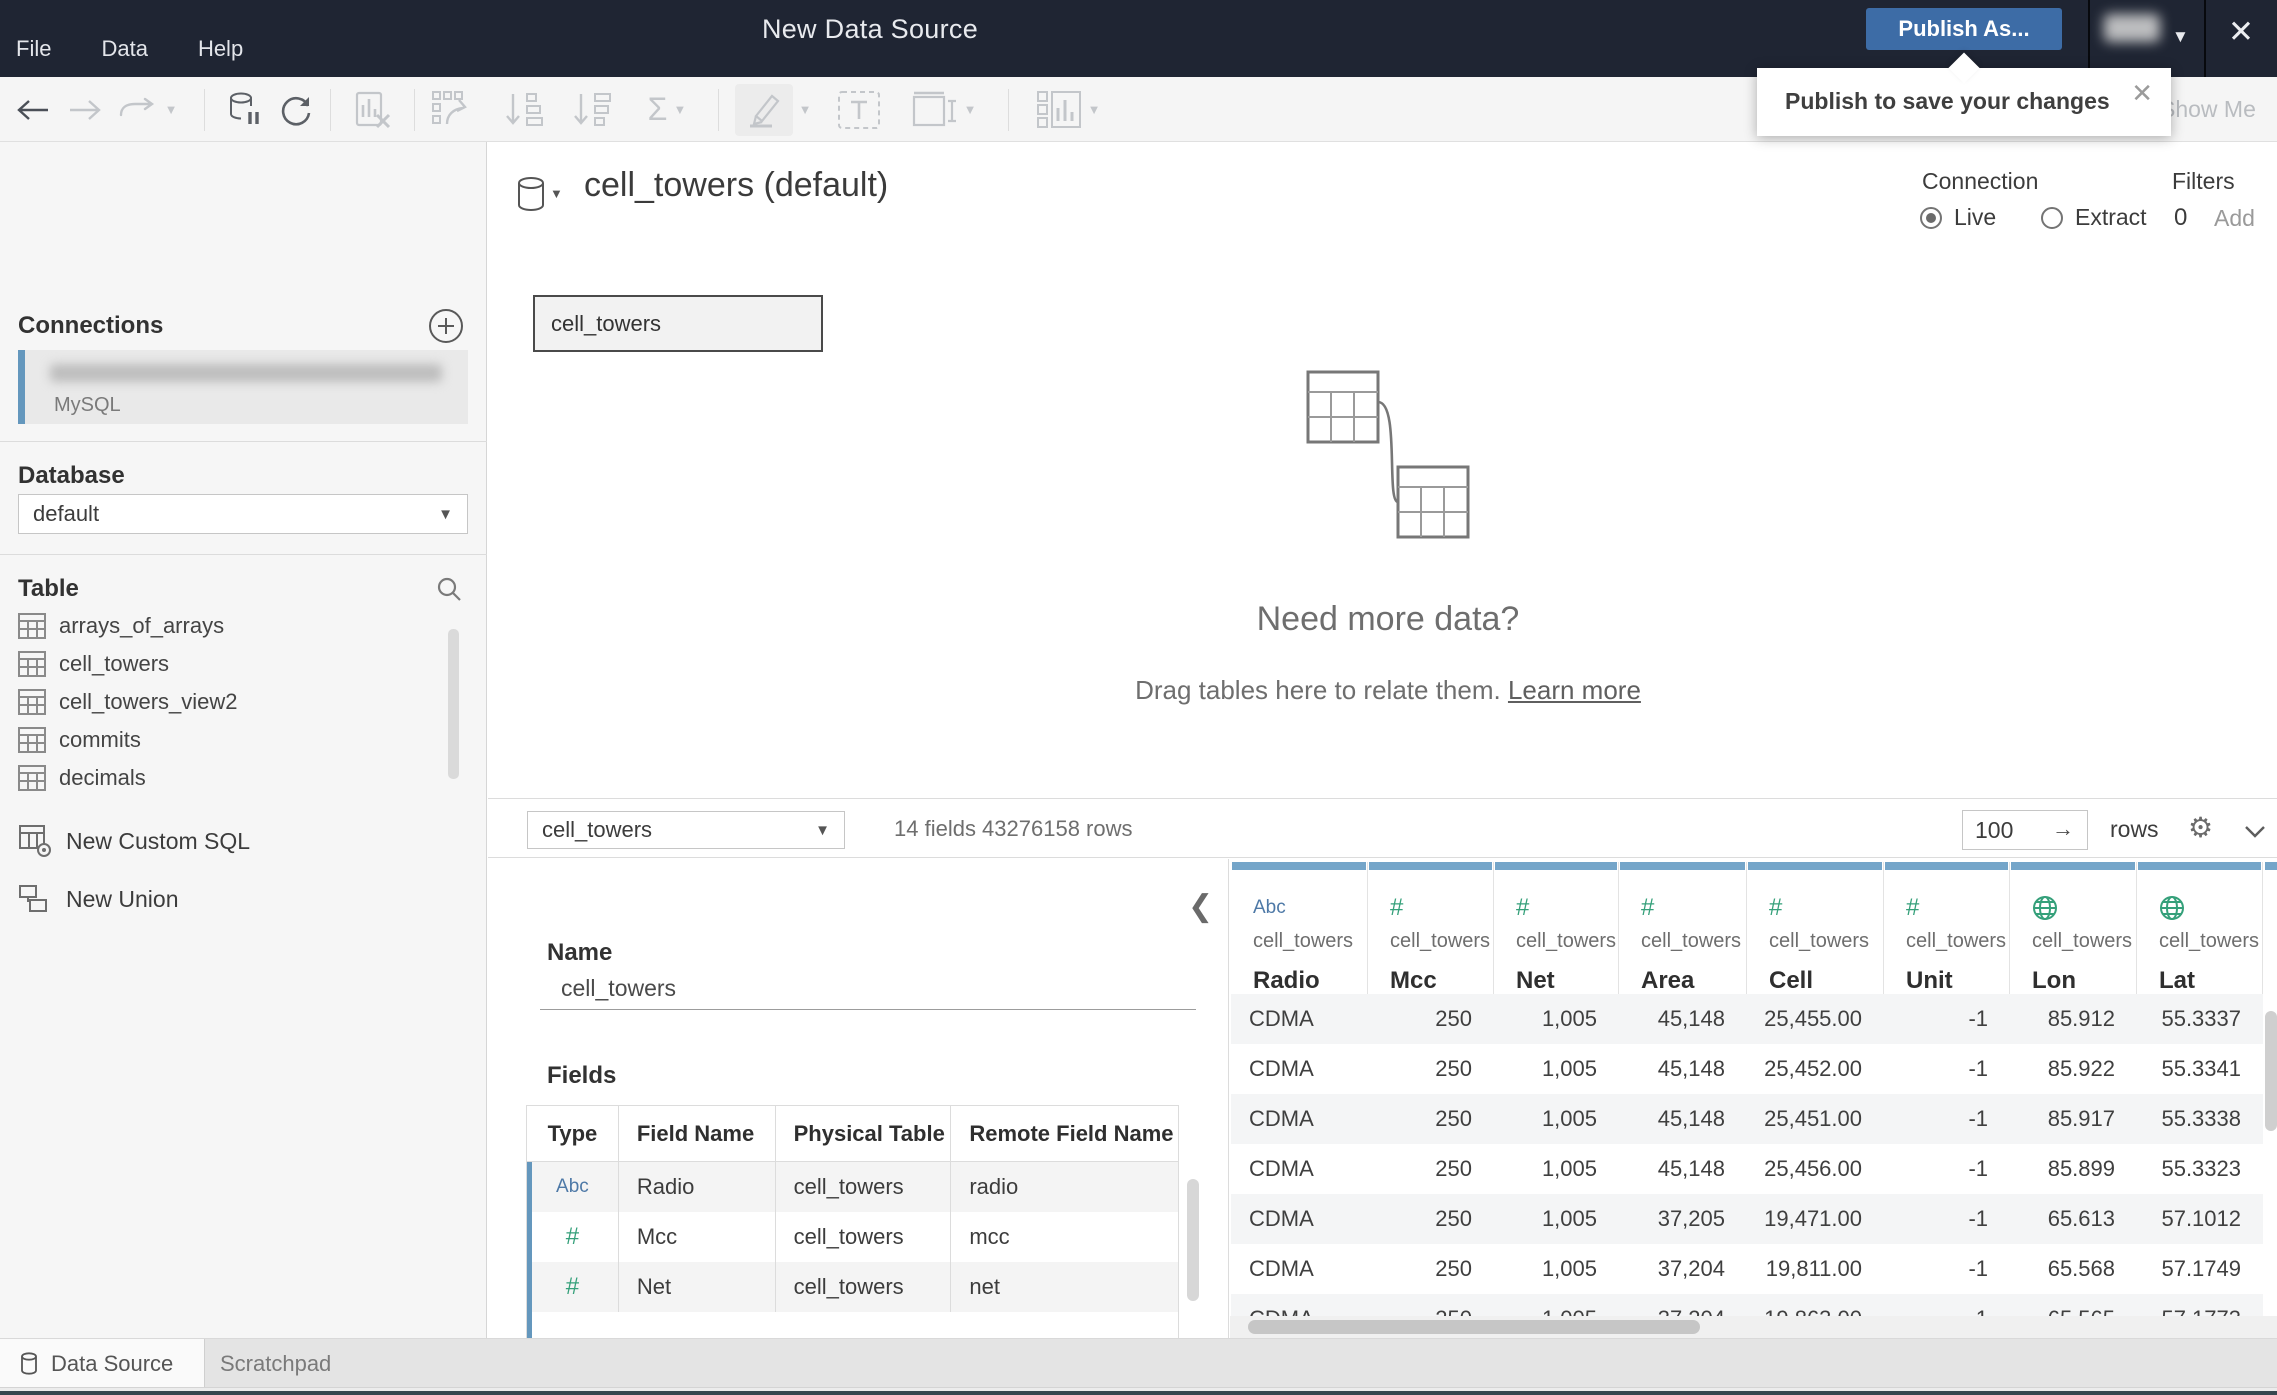 The image size is (2277, 1395). What do you see at coordinates (2234, 218) in the screenshot?
I see `filters-add-button: Add` at bounding box center [2234, 218].